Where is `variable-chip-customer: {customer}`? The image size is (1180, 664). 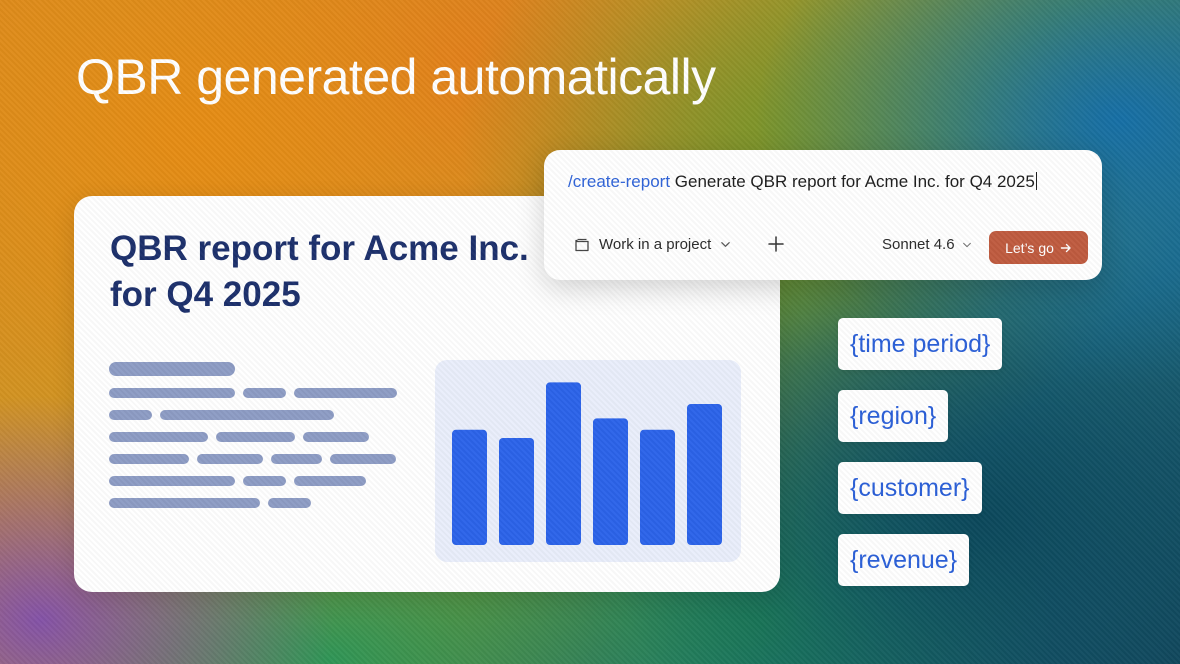 variable-chip-customer: {customer} is located at coordinates (910, 488).